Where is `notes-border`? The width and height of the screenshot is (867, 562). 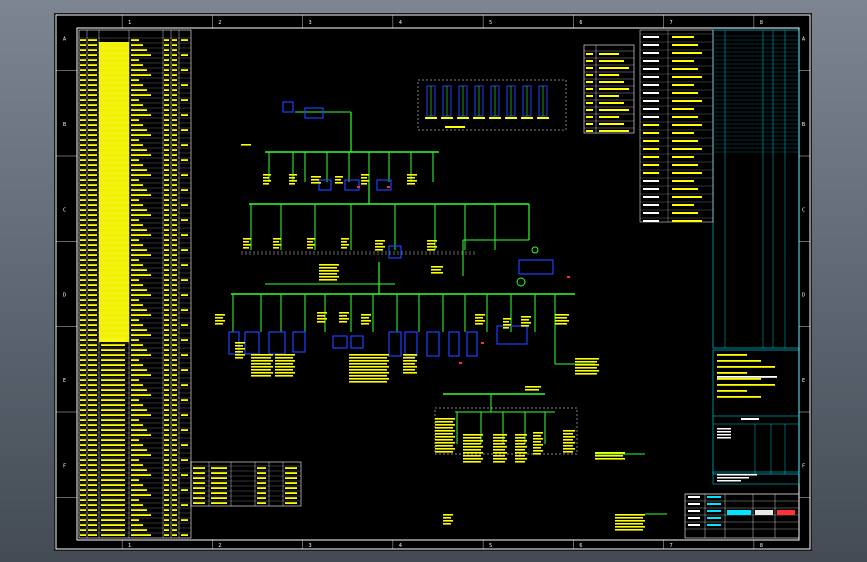
notes-border is located at coordinates (756, 412).